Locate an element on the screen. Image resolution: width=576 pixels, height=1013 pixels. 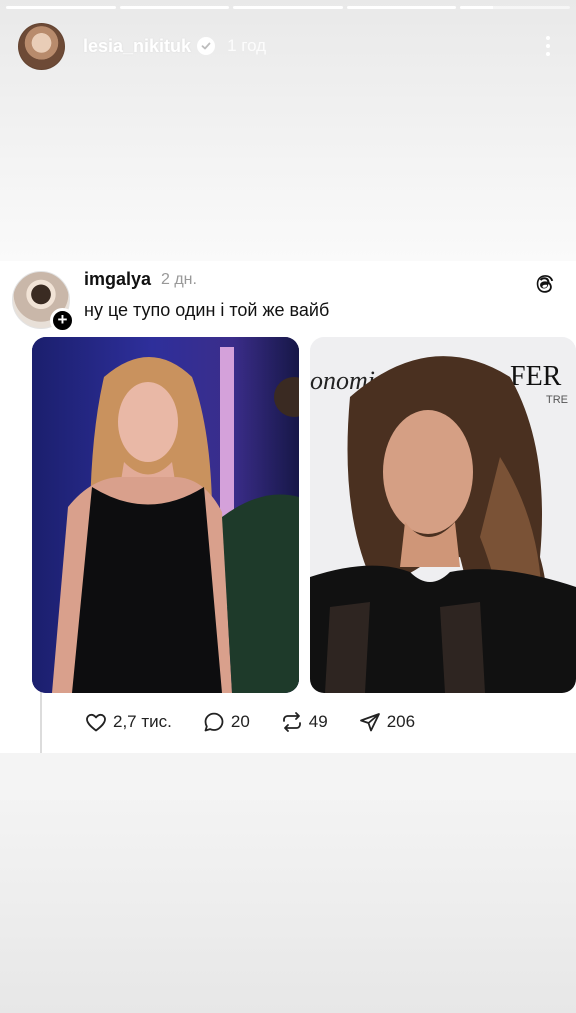
repost-button: 49 is located at coordinates (304, 722).